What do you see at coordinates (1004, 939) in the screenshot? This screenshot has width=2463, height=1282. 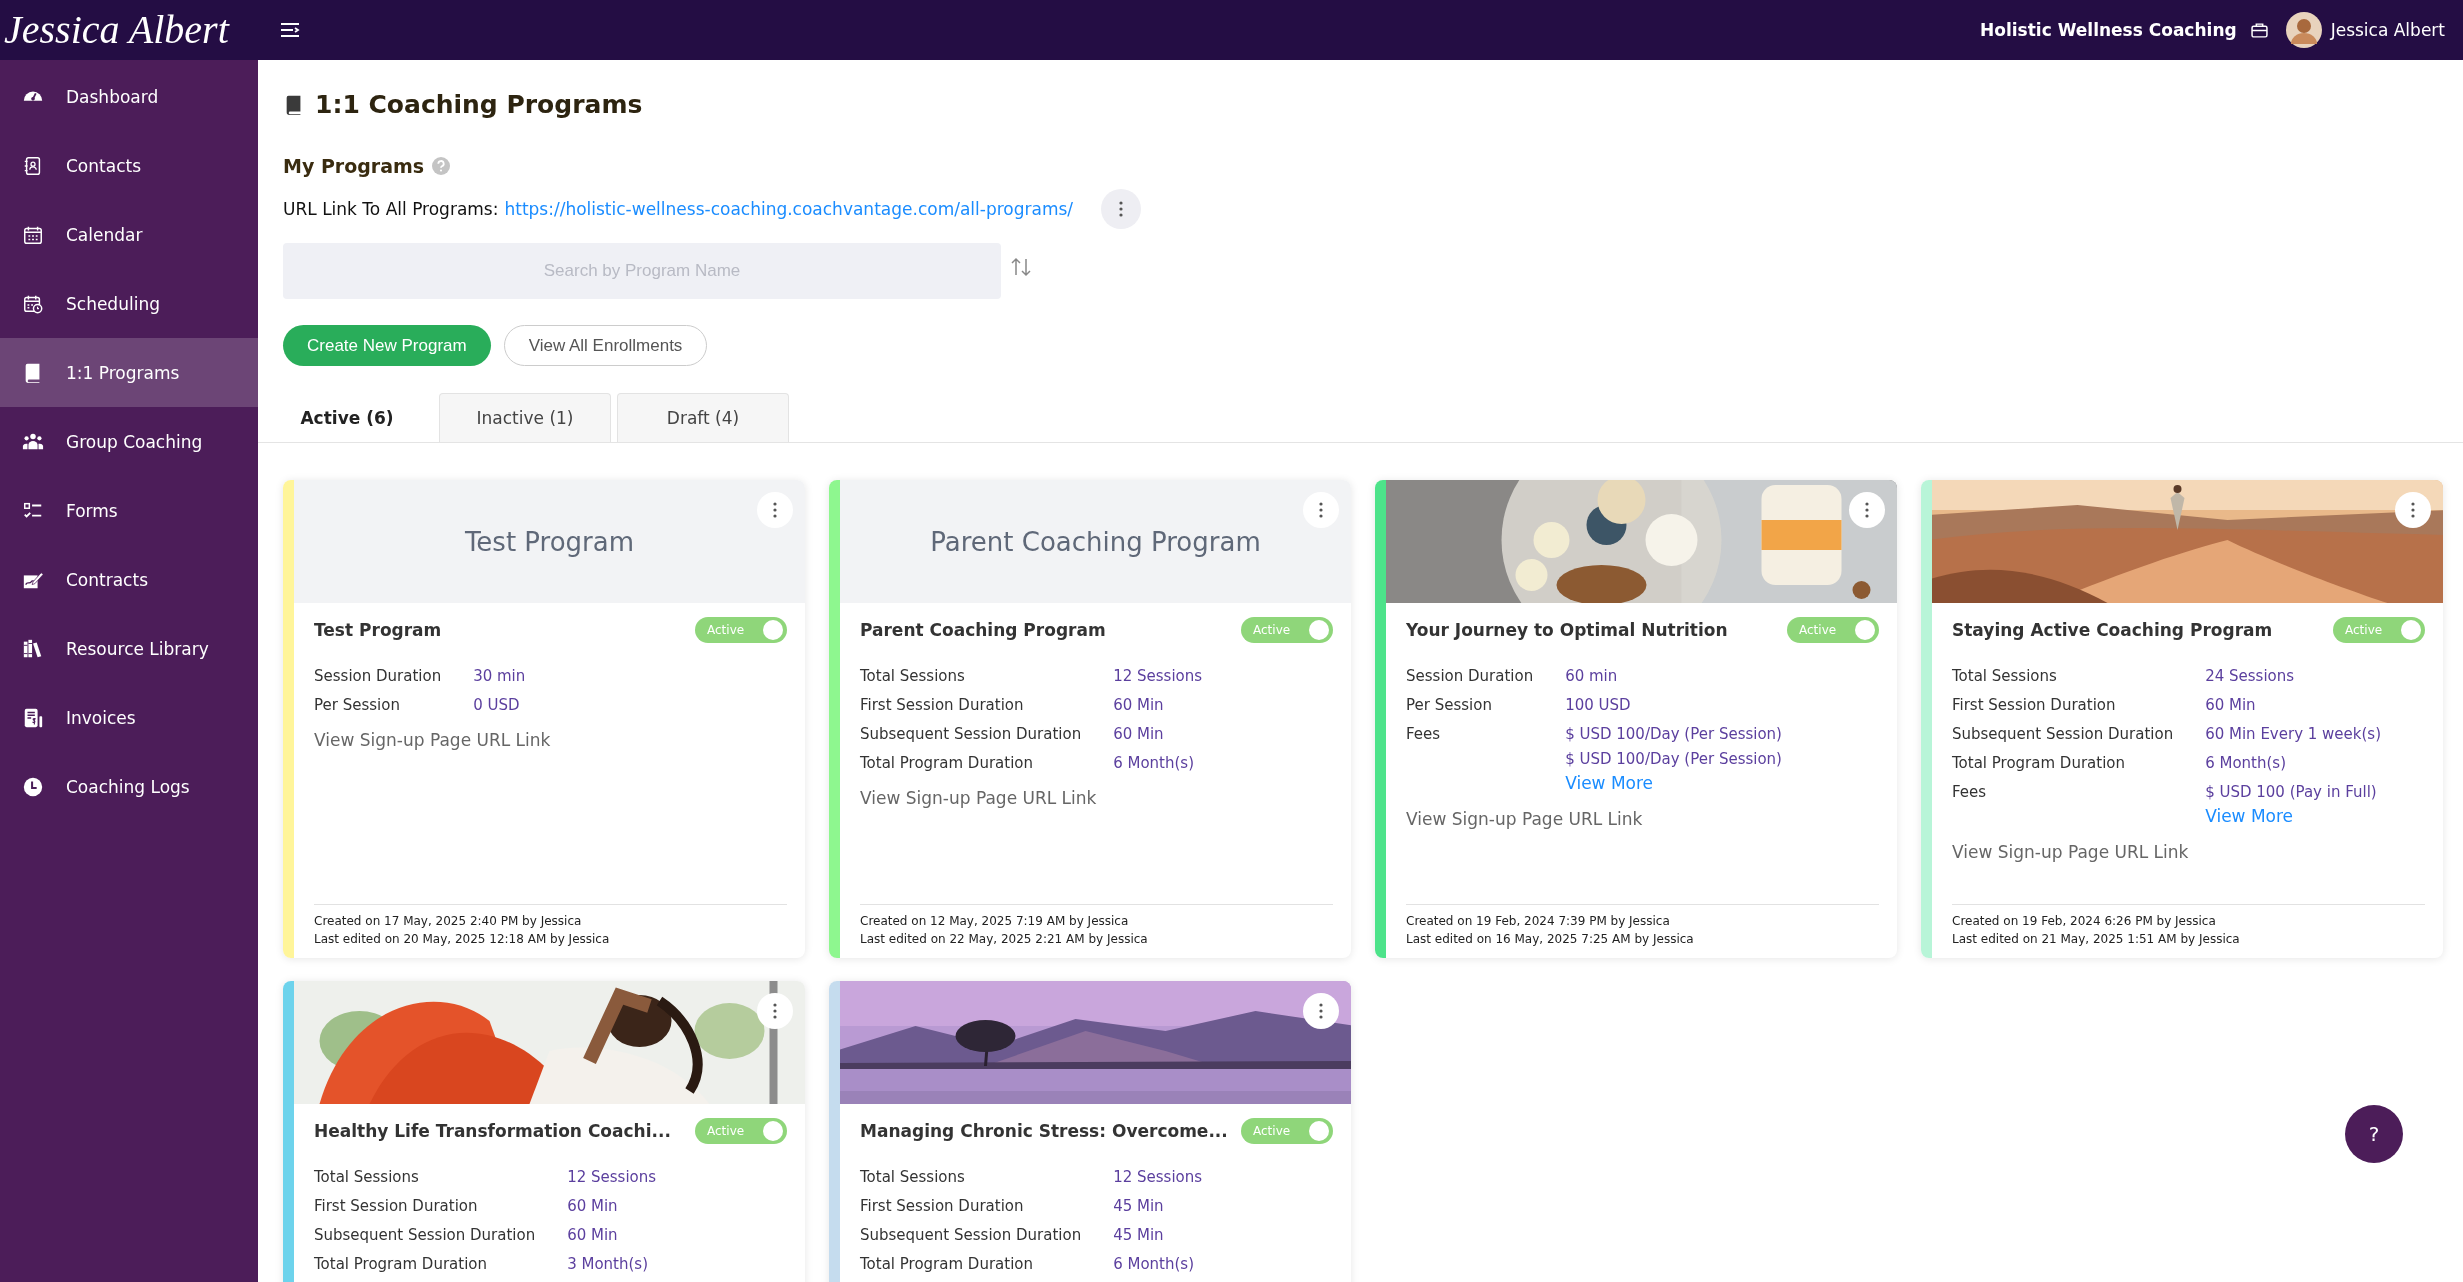 I see `edited-info: Last edited on 22 May, 2025 2:21 AM by Jessica` at bounding box center [1004, 939].